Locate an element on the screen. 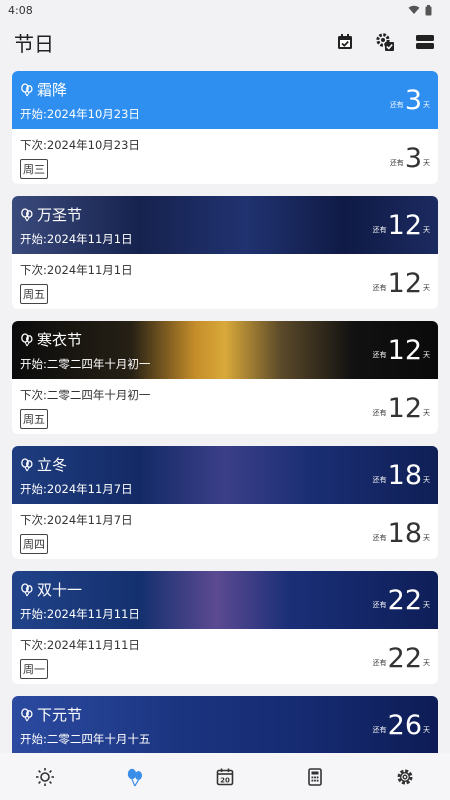  card-header: 霜降 开始:2024年10月23日 还有 3 天 is located at coordinates (225, 100).